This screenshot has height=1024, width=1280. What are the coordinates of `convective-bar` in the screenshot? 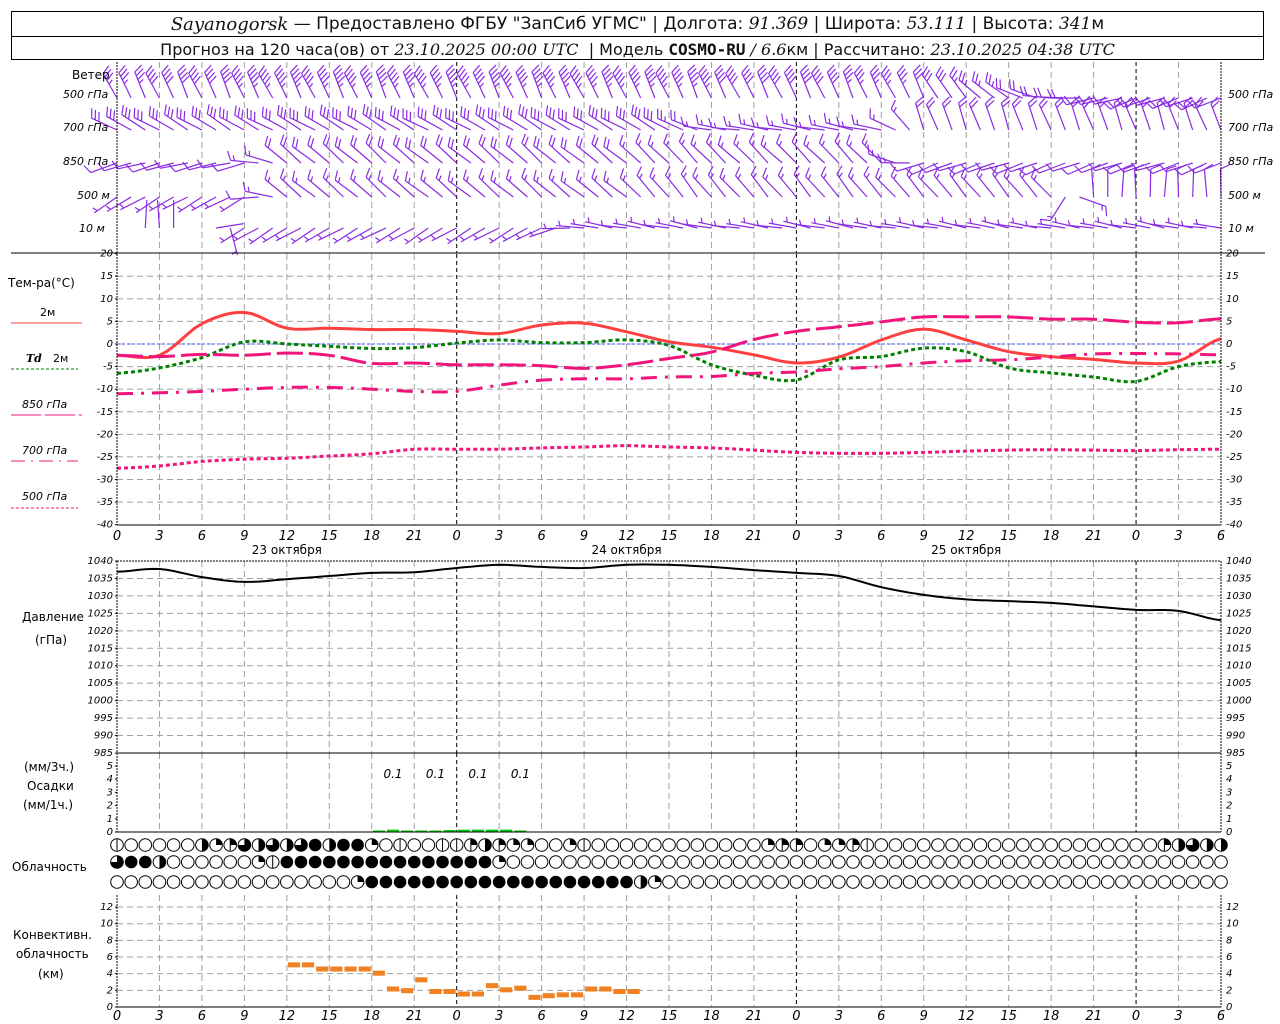 It's located at (619, 992).